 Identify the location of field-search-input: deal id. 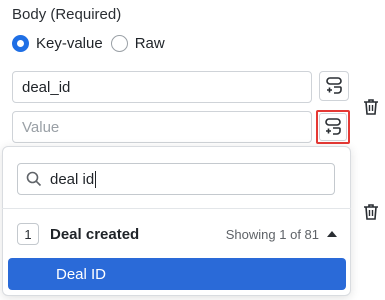
(176, 179).